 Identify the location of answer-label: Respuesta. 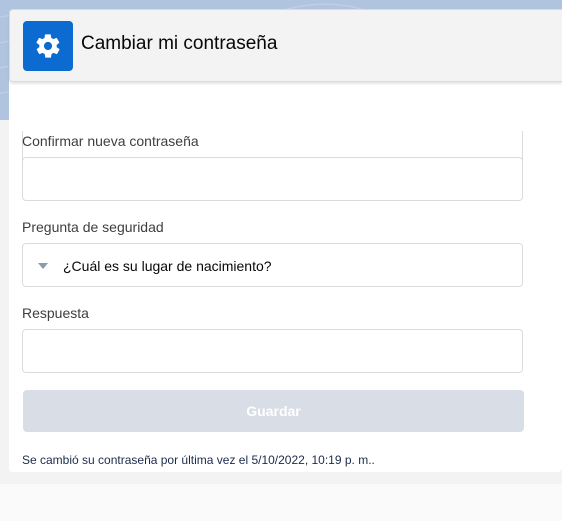
(55, 313).